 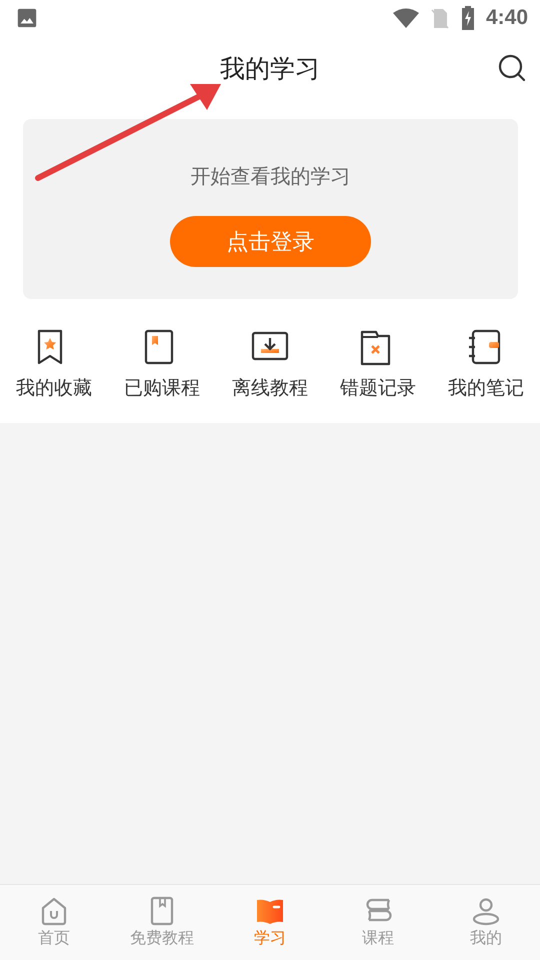 I want to click on nav-tab: 免费教程, so click(x=162, y=922).